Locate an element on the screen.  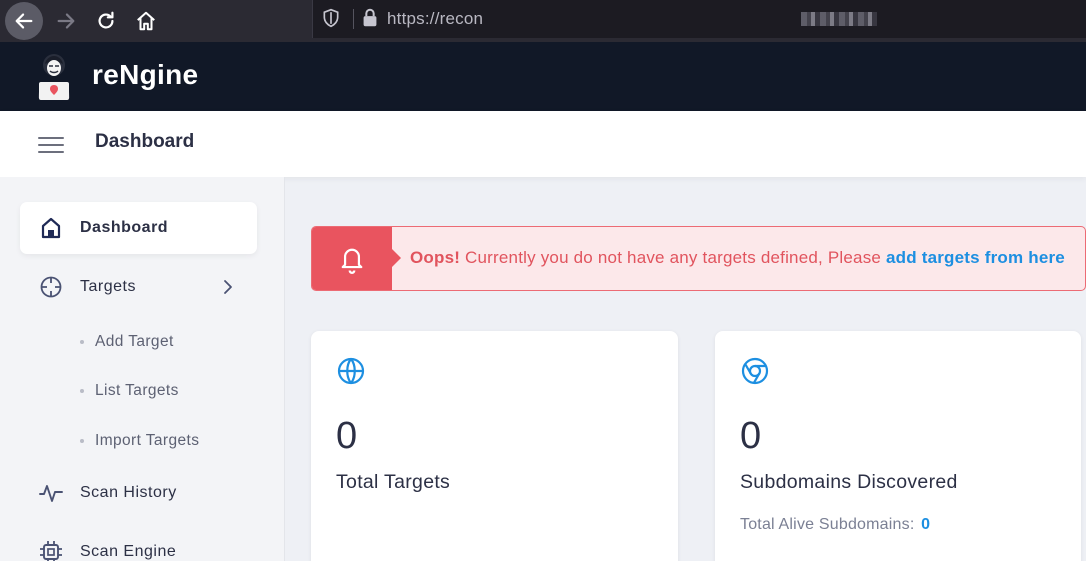
sidebar-item-label: Targets is located at coordinates (108, 286).